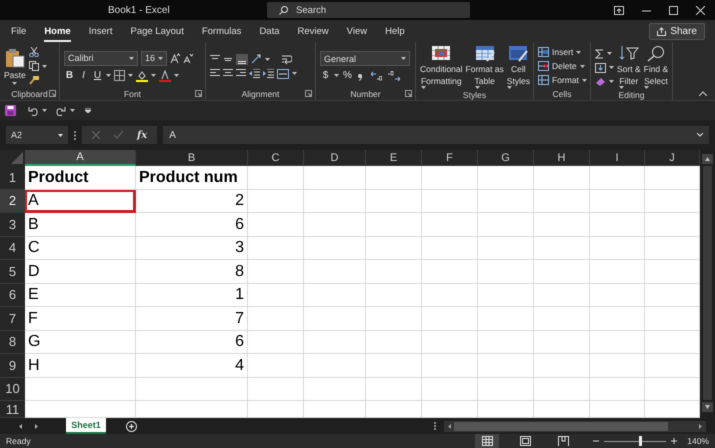  I want to click on borders-icon, so click(119, 75).